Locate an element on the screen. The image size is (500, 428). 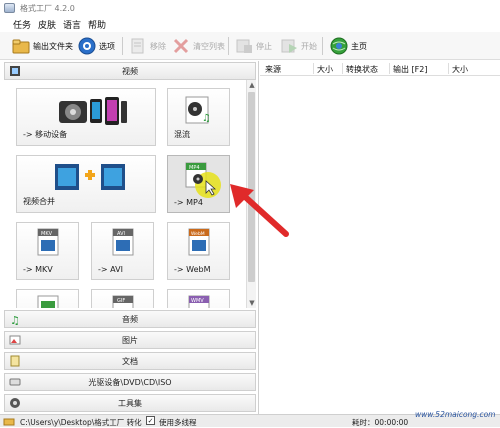
start-icon is located at coordinates (289, 46).